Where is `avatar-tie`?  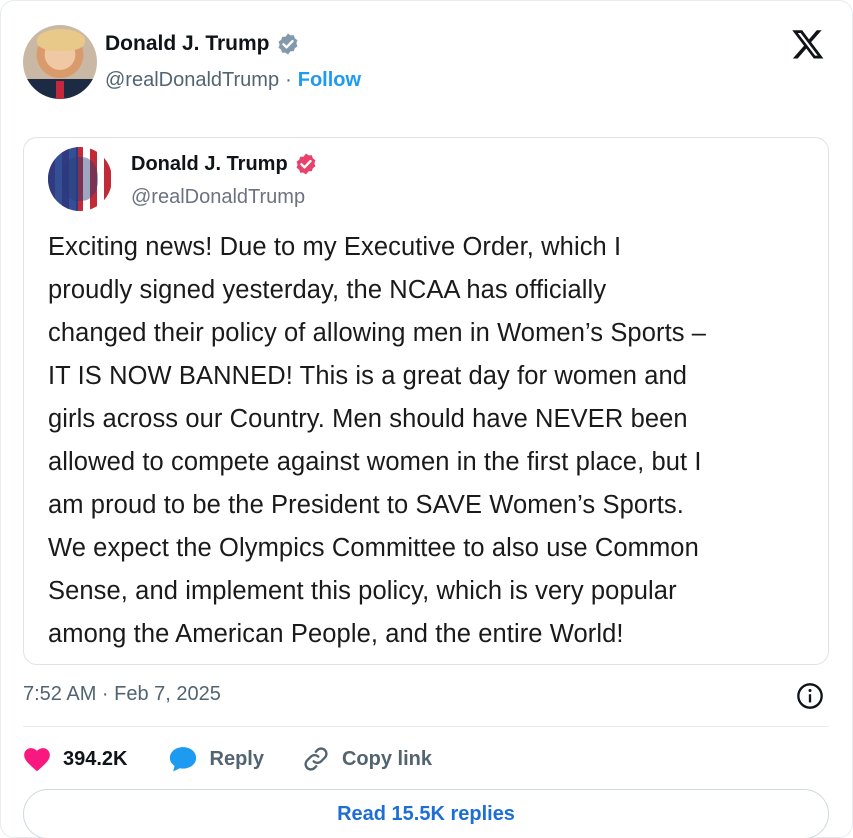
avatar-tie is located at coordinates (60, 90).